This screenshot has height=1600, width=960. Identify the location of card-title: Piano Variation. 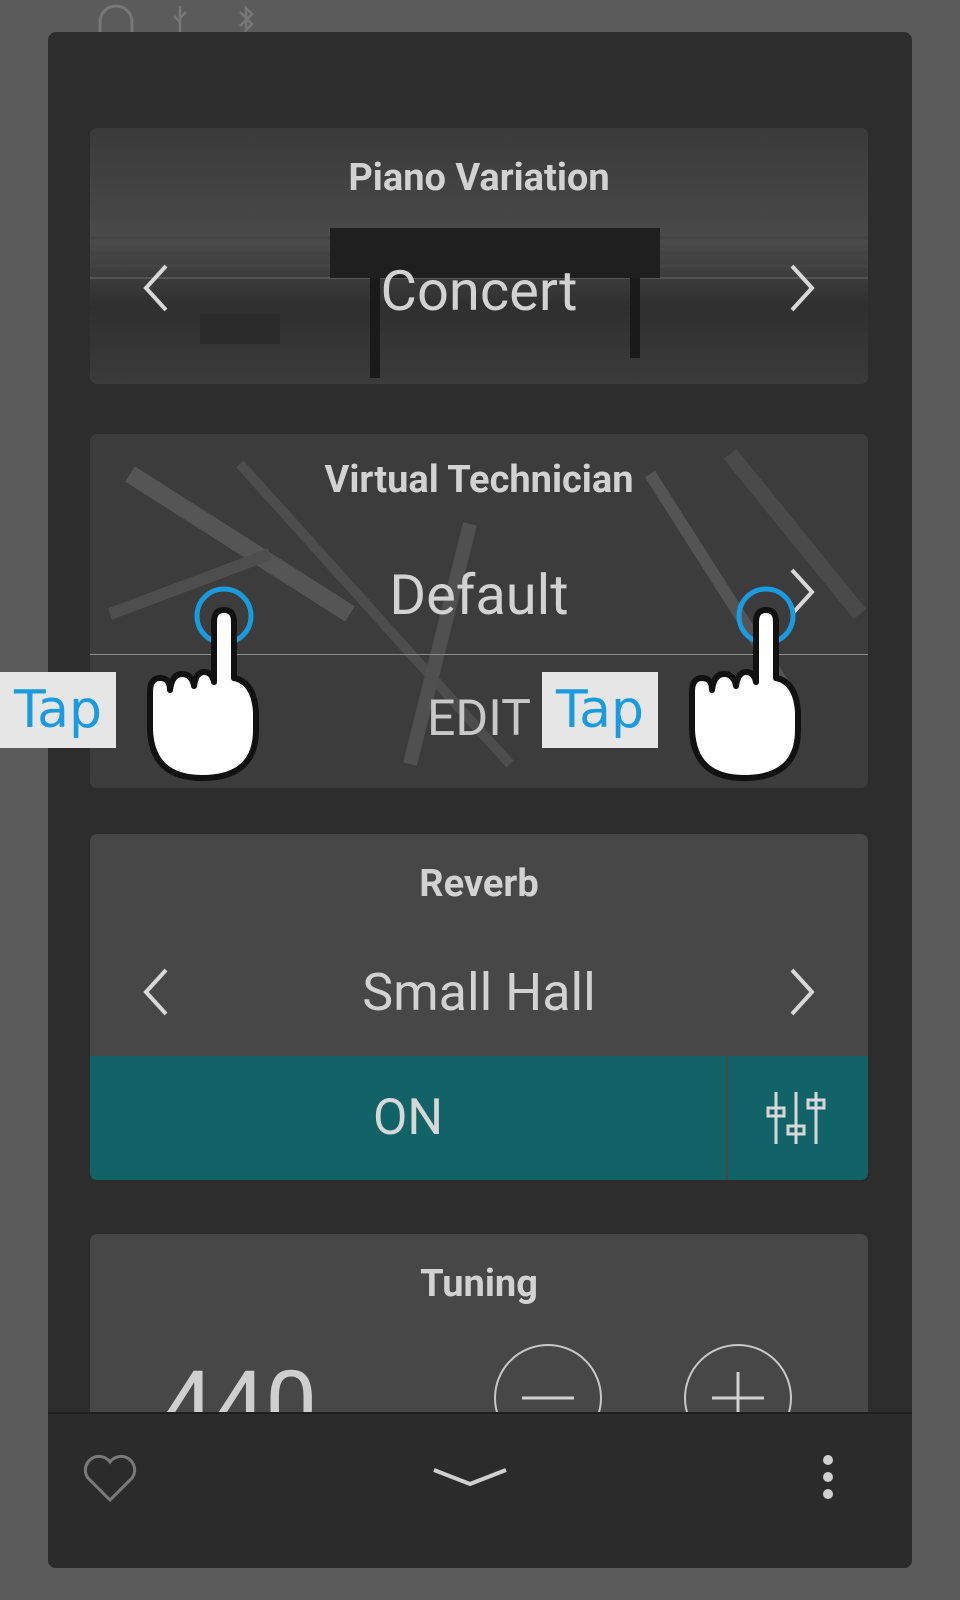
(479, 178).